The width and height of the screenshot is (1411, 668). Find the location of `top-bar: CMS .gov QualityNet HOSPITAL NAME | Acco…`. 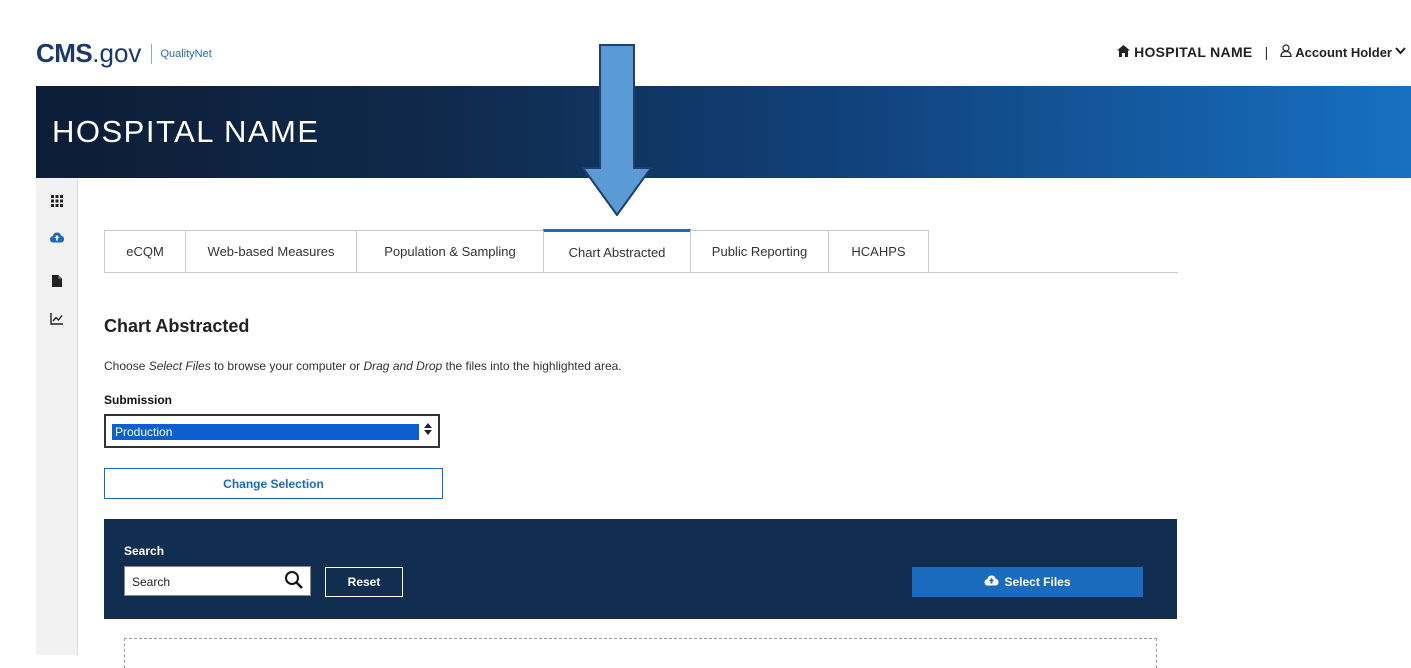

top-bar: CMS .gov QualityNet HOSPITAL NAME | Acco… is located at coordinates (705, 43).